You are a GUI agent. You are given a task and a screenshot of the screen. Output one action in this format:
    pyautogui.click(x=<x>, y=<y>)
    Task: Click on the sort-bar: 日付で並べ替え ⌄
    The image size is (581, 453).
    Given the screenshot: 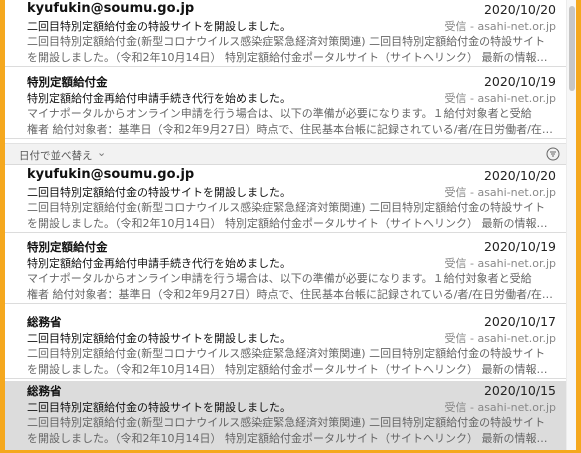 What is the action you would take?
    pyautogui.click(x=285, y=154)
    